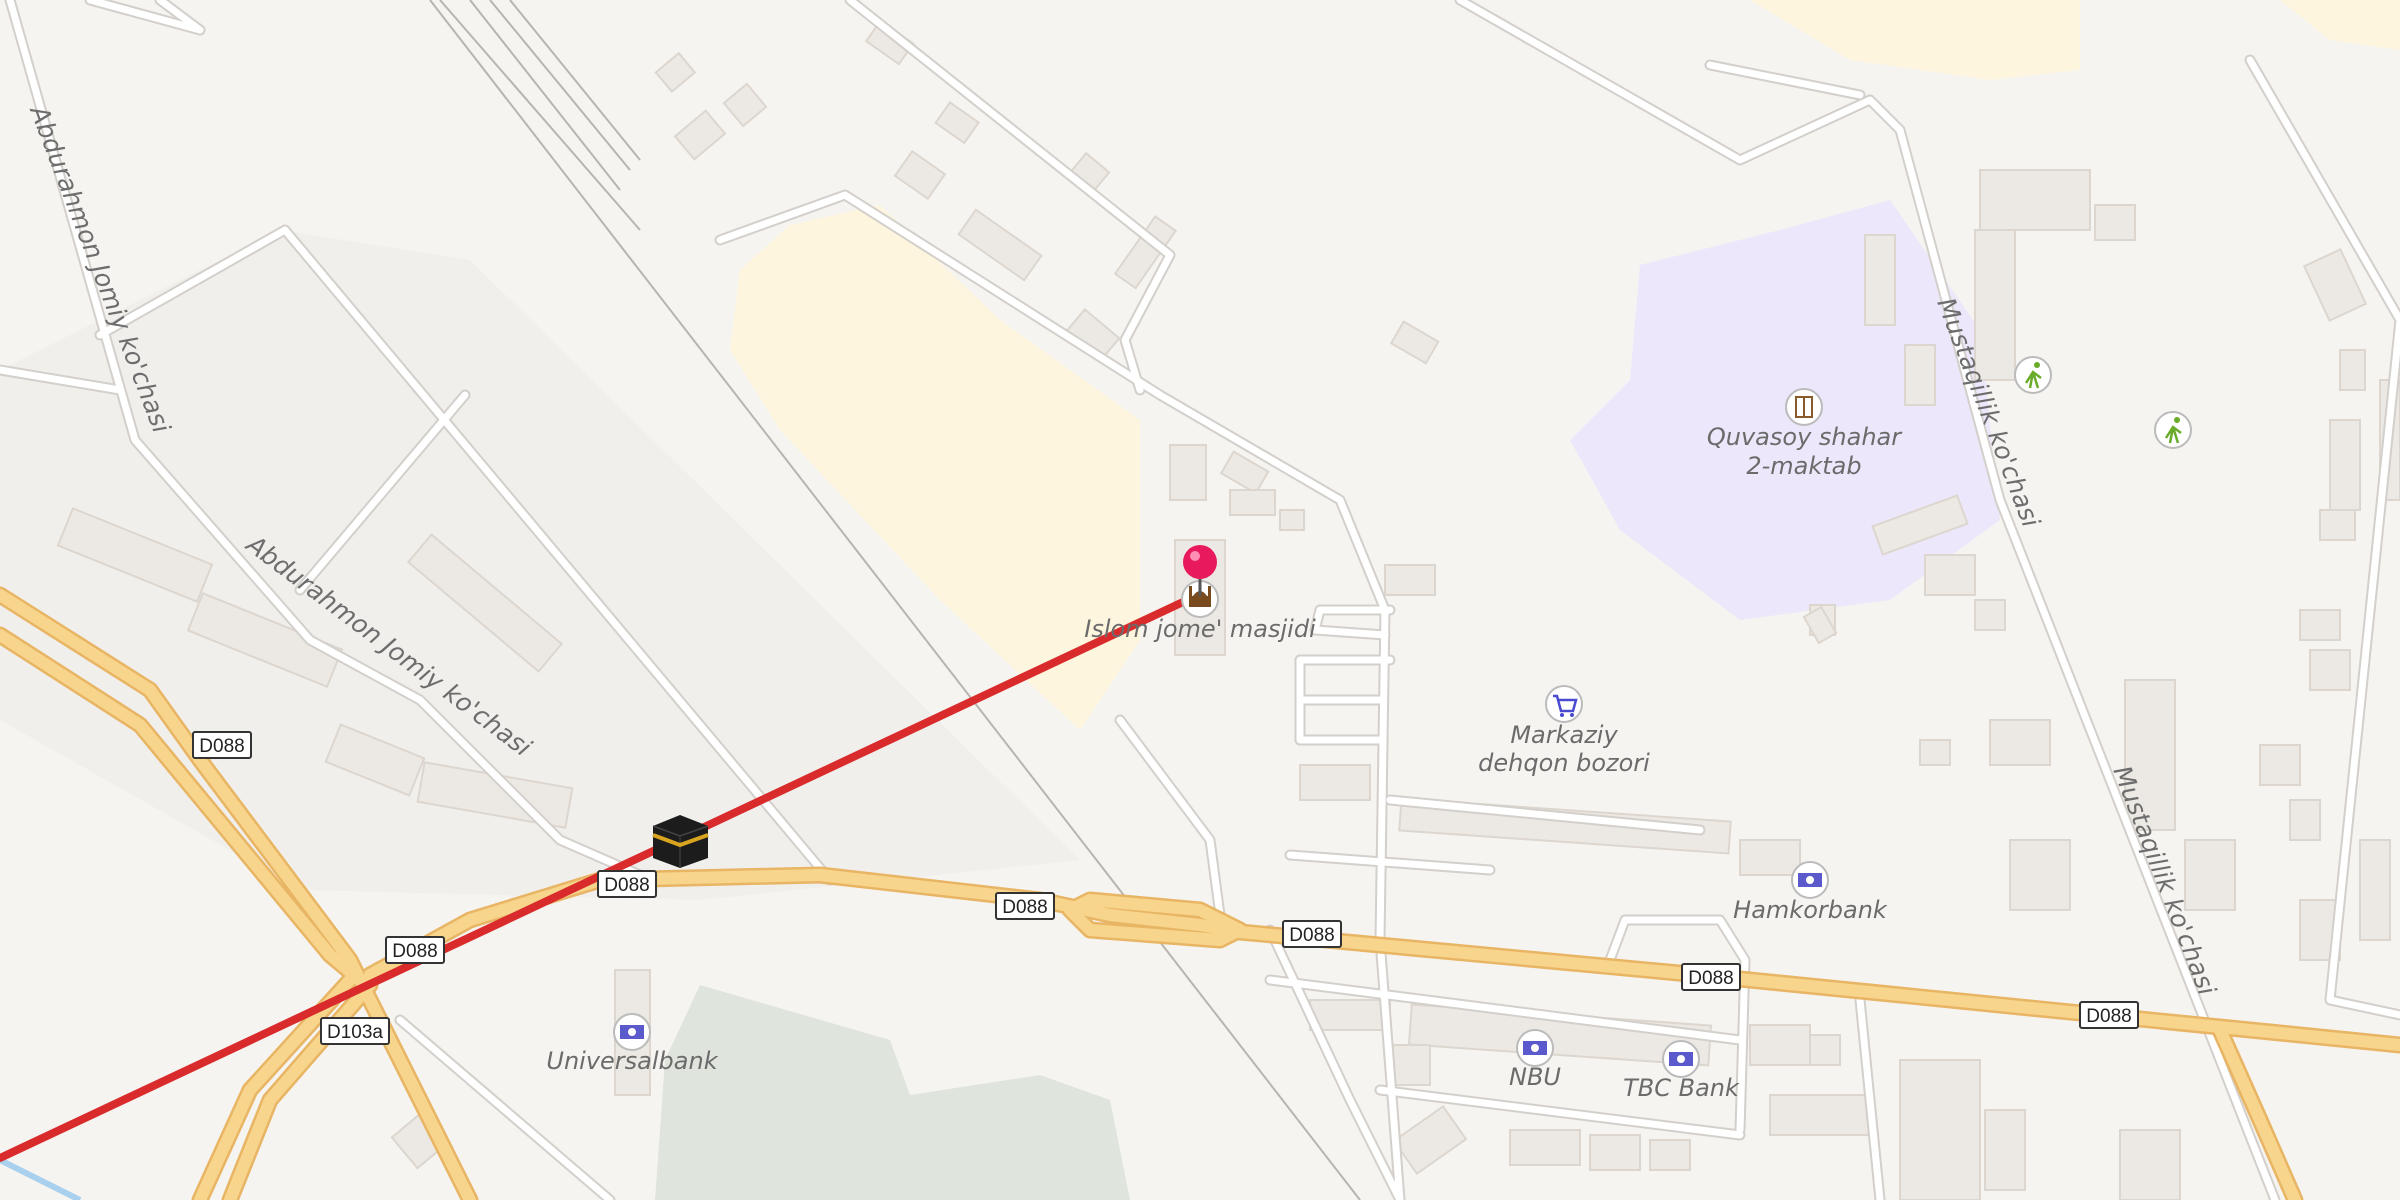 The image size is (2400, 1200). I want to click on school-icon, so click(1804, 407).